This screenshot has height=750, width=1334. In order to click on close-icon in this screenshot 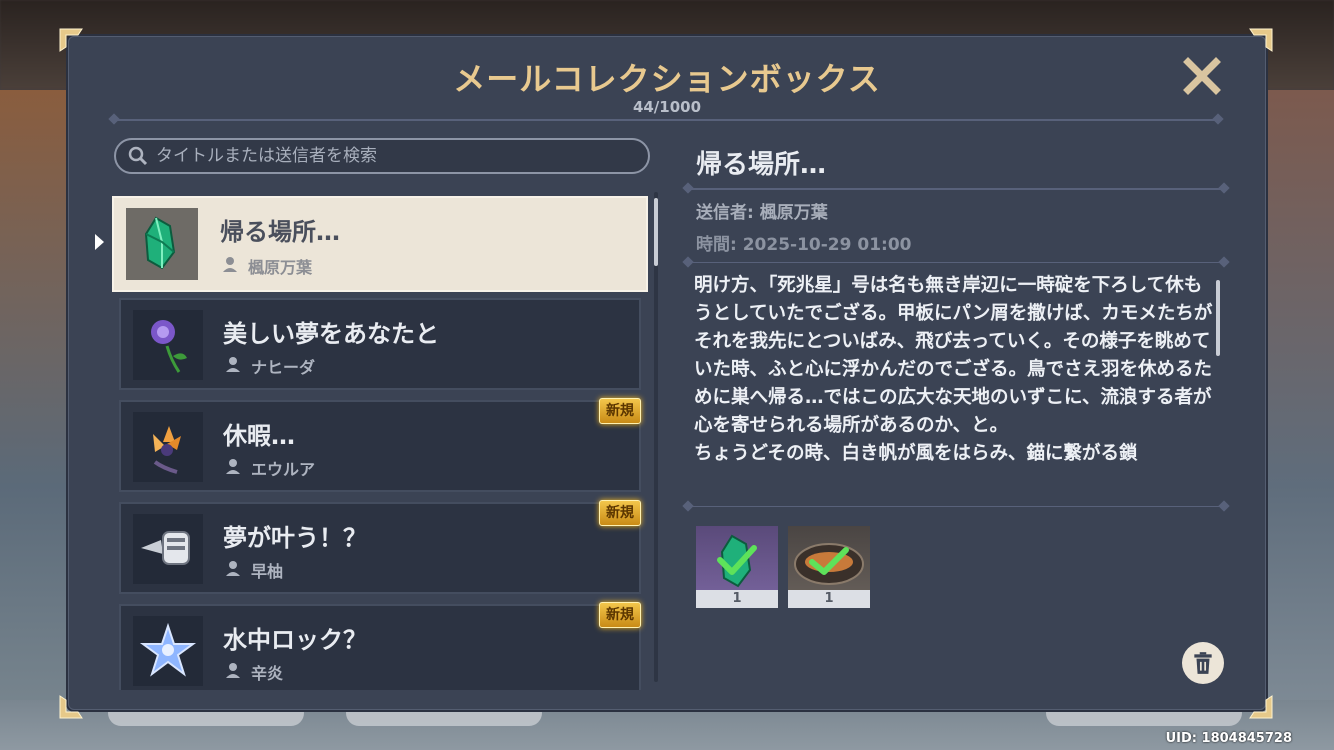, I will do `click(1202, 76)`.